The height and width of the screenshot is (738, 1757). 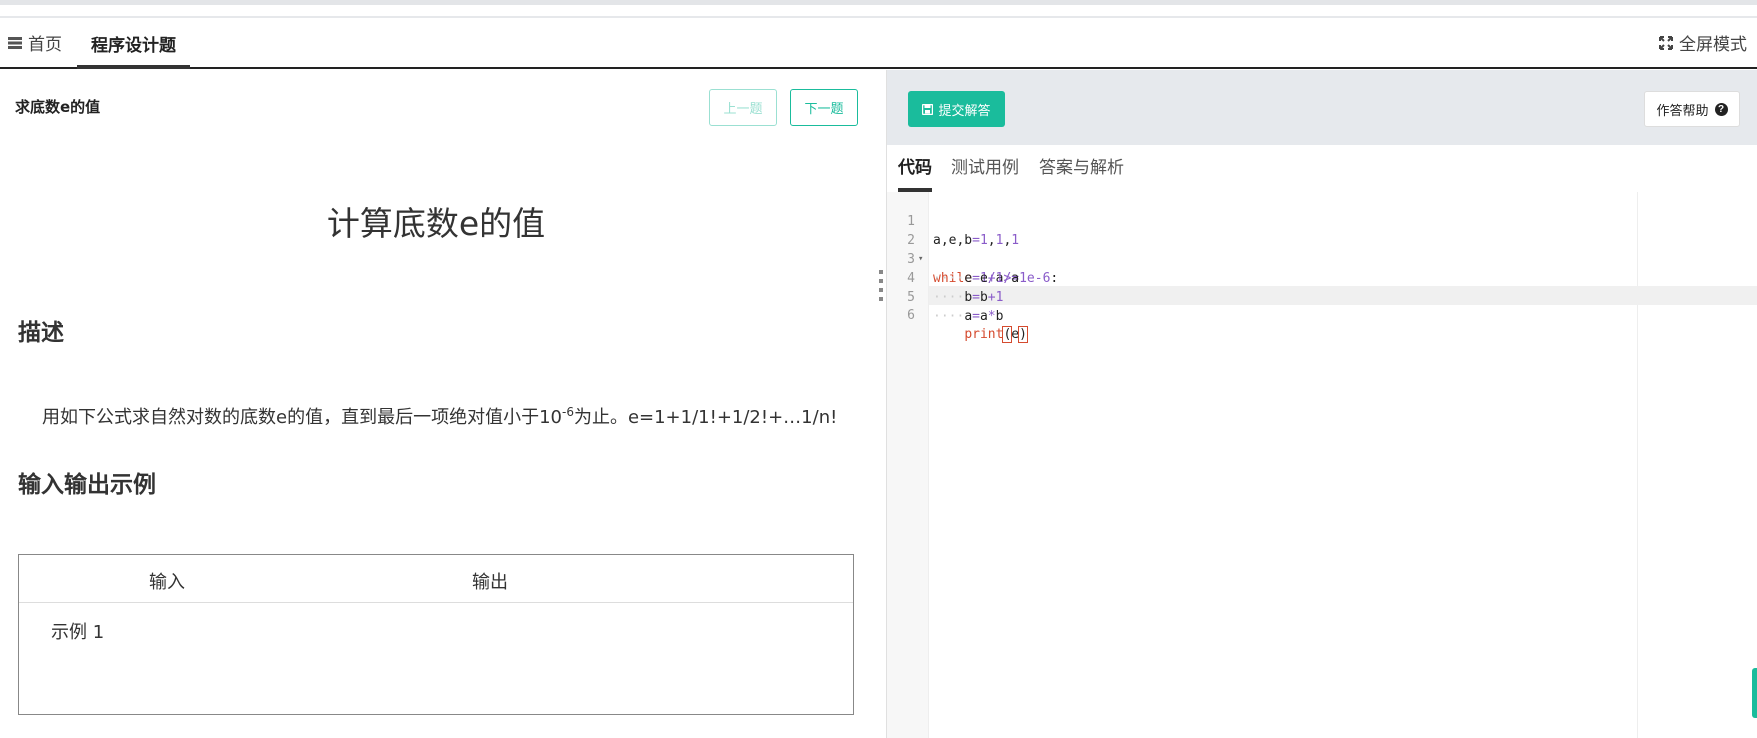 I want to click on expand-icon, so click(x=1666, y=42).